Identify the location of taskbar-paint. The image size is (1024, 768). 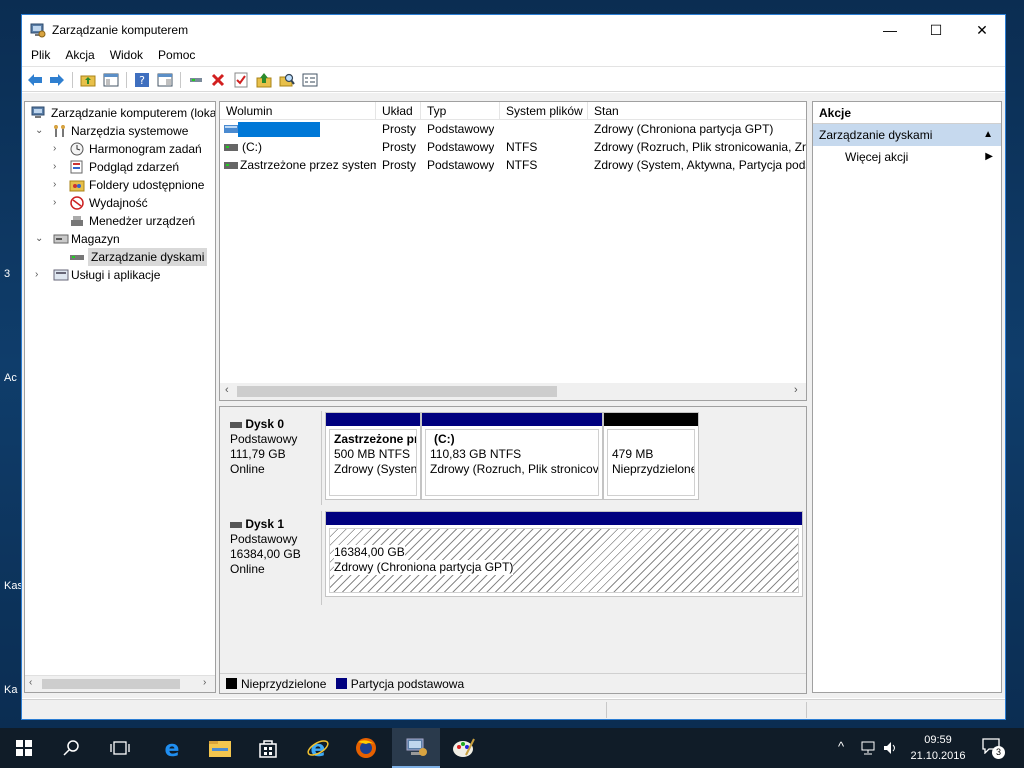
(464, 748).